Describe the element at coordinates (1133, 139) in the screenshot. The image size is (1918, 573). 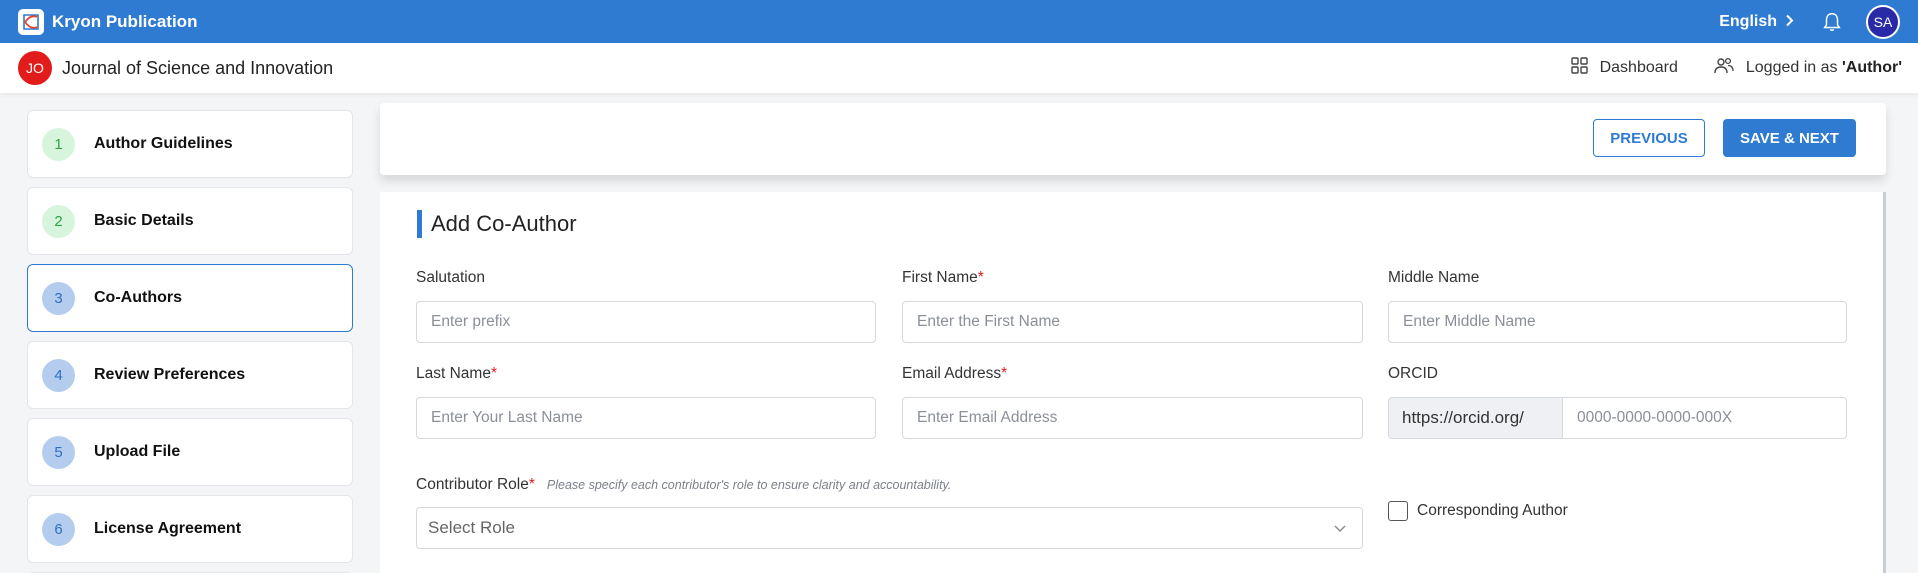
I see `action-bar: PREVIOUS SAVE & NEXT` at that location.